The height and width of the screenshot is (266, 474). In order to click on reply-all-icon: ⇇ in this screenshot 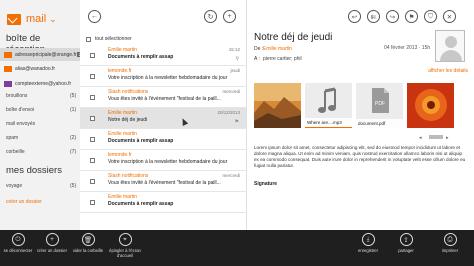, I will do `click(373, 16)`.